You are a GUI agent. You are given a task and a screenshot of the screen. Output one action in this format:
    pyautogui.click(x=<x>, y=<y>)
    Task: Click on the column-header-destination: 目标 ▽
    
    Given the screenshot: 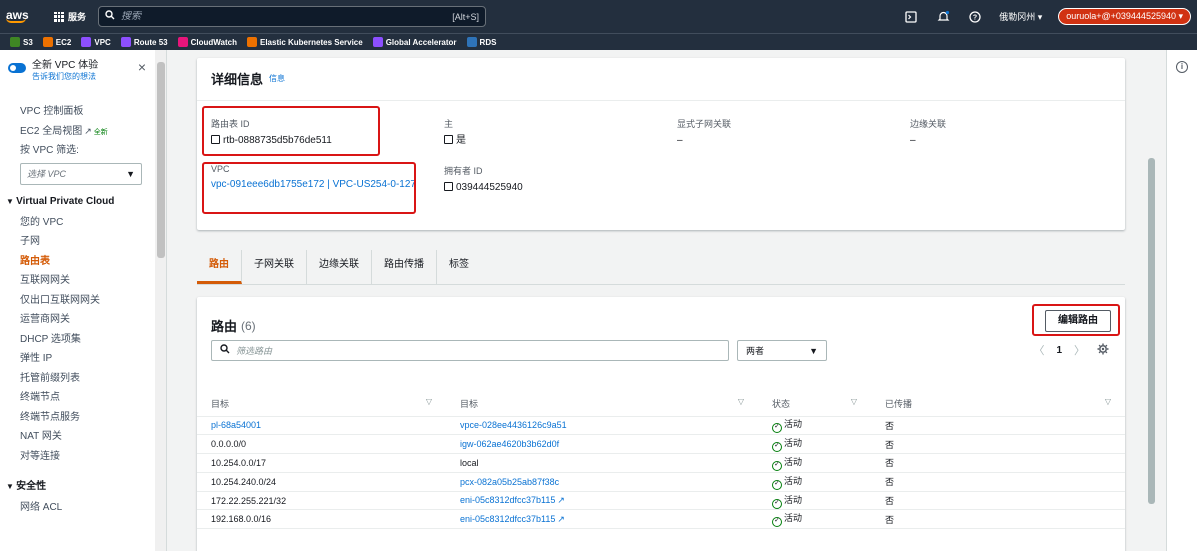 What is the action you would take?
    pyautogui.click(x=321, y=404)
    